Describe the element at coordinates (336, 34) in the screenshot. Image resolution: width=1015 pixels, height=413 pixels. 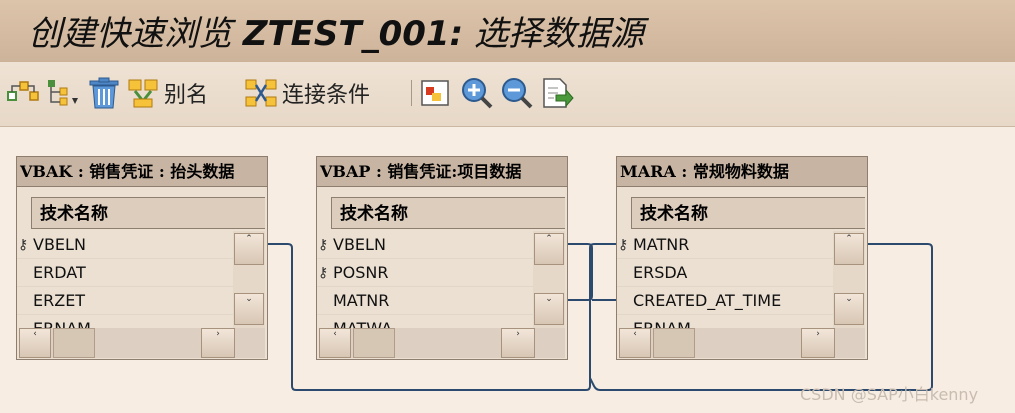
I see `window-title: 创建快速浏览 ZTEST_001: 选择数据源` at that location.